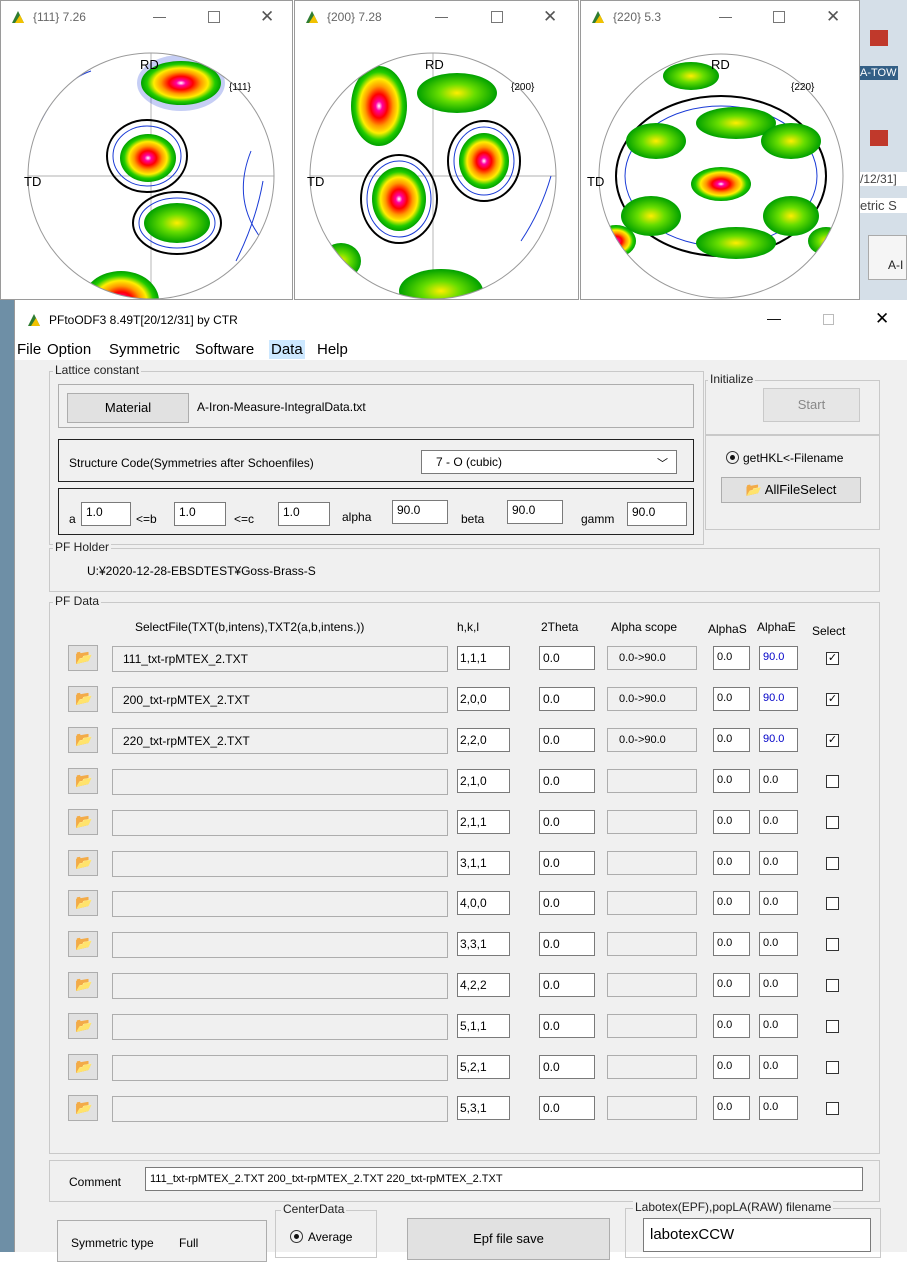  What do you see at coordinates (280, 700) in the screenshot?
I see `file-field: 200_txt-rpMTEX_2.TXT` at bounding box center [280, 700].